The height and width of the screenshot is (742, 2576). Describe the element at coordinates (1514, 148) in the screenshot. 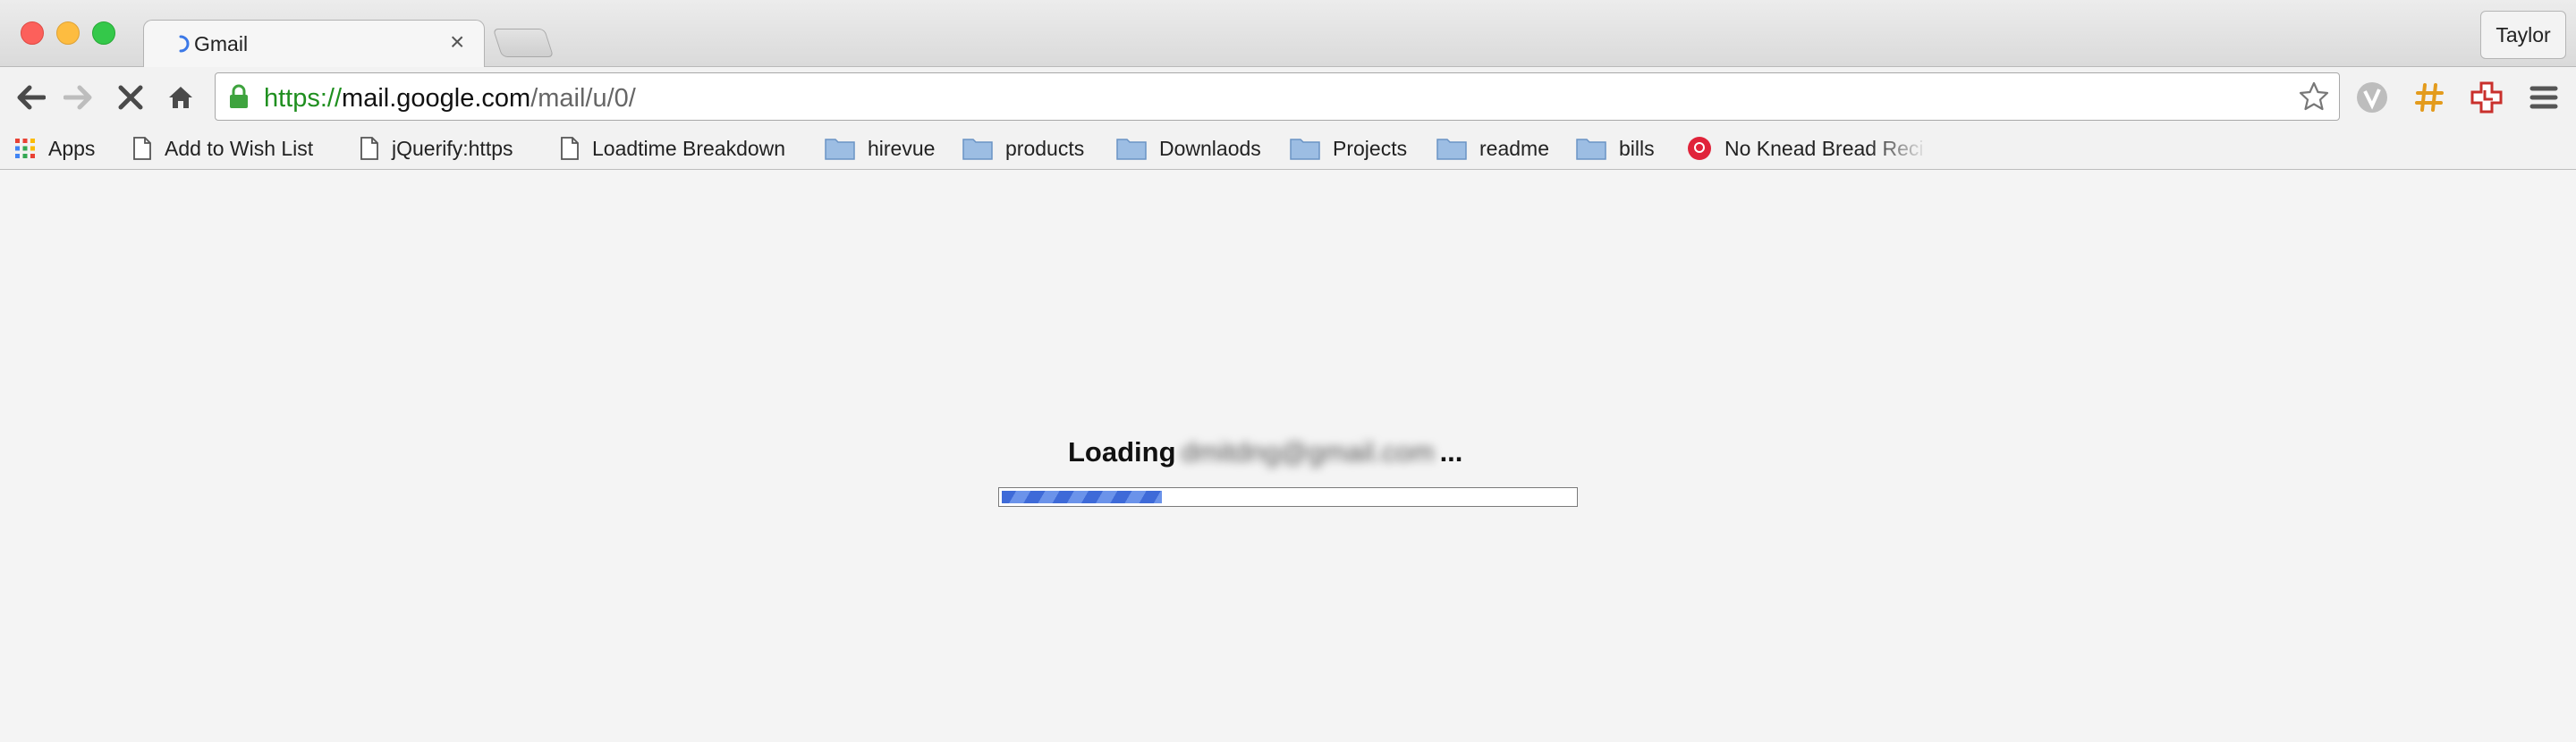

I see `bookmark-label: readme` at that location.